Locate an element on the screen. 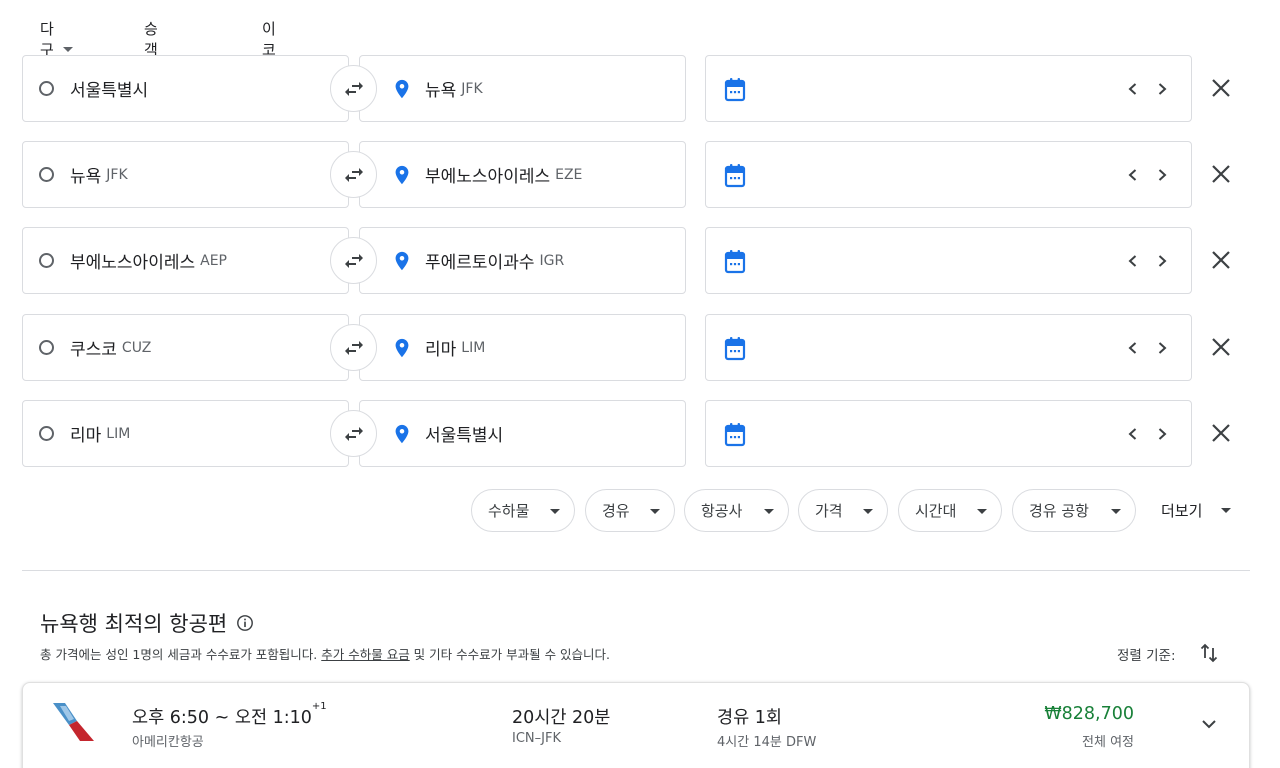  filter-chip-label: 항공사 is located at coordinates (722, 511).